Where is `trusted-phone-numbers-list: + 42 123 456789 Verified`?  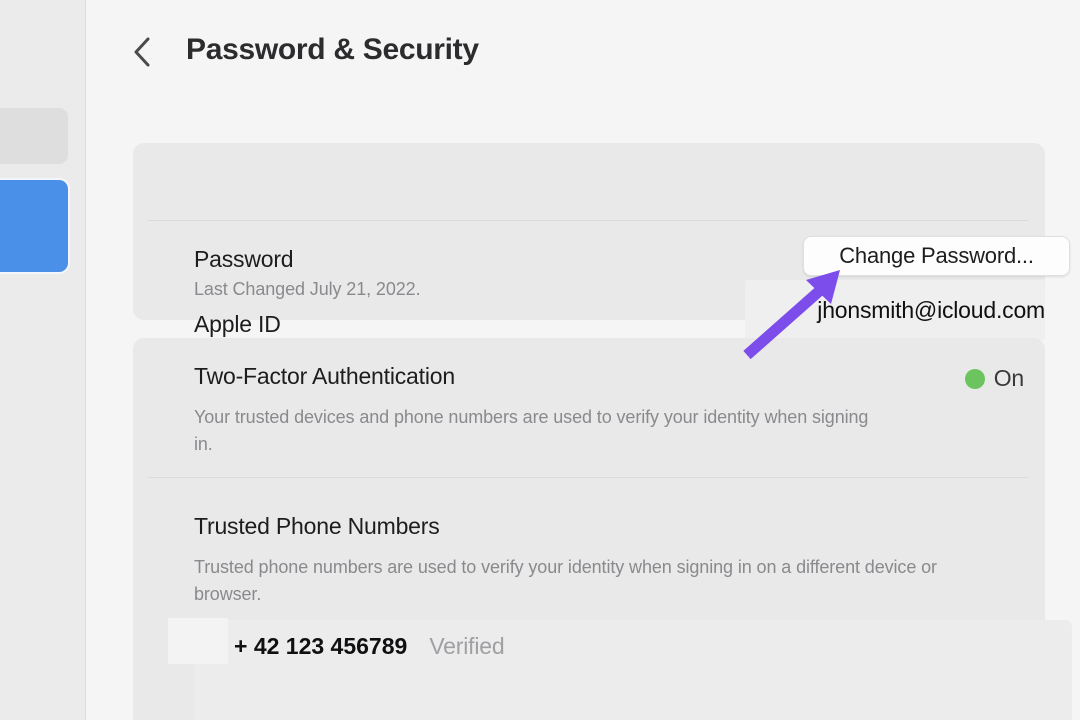 trusted-phone-numbers-list: + 42 123 456789 Verified is located at coordinates (620, 669).